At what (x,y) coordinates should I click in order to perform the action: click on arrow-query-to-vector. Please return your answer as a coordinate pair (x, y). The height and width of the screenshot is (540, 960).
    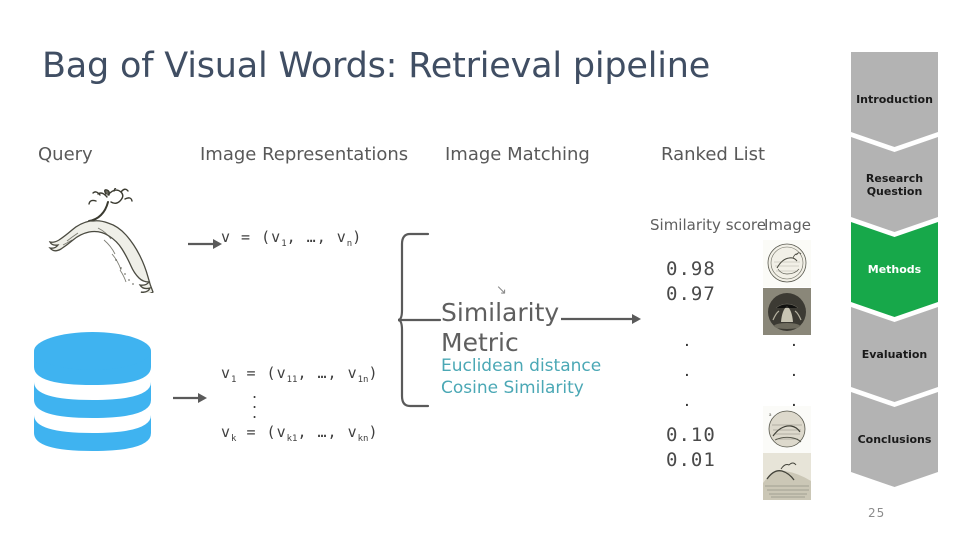
    Looking at the image, I should click on (205, 244).